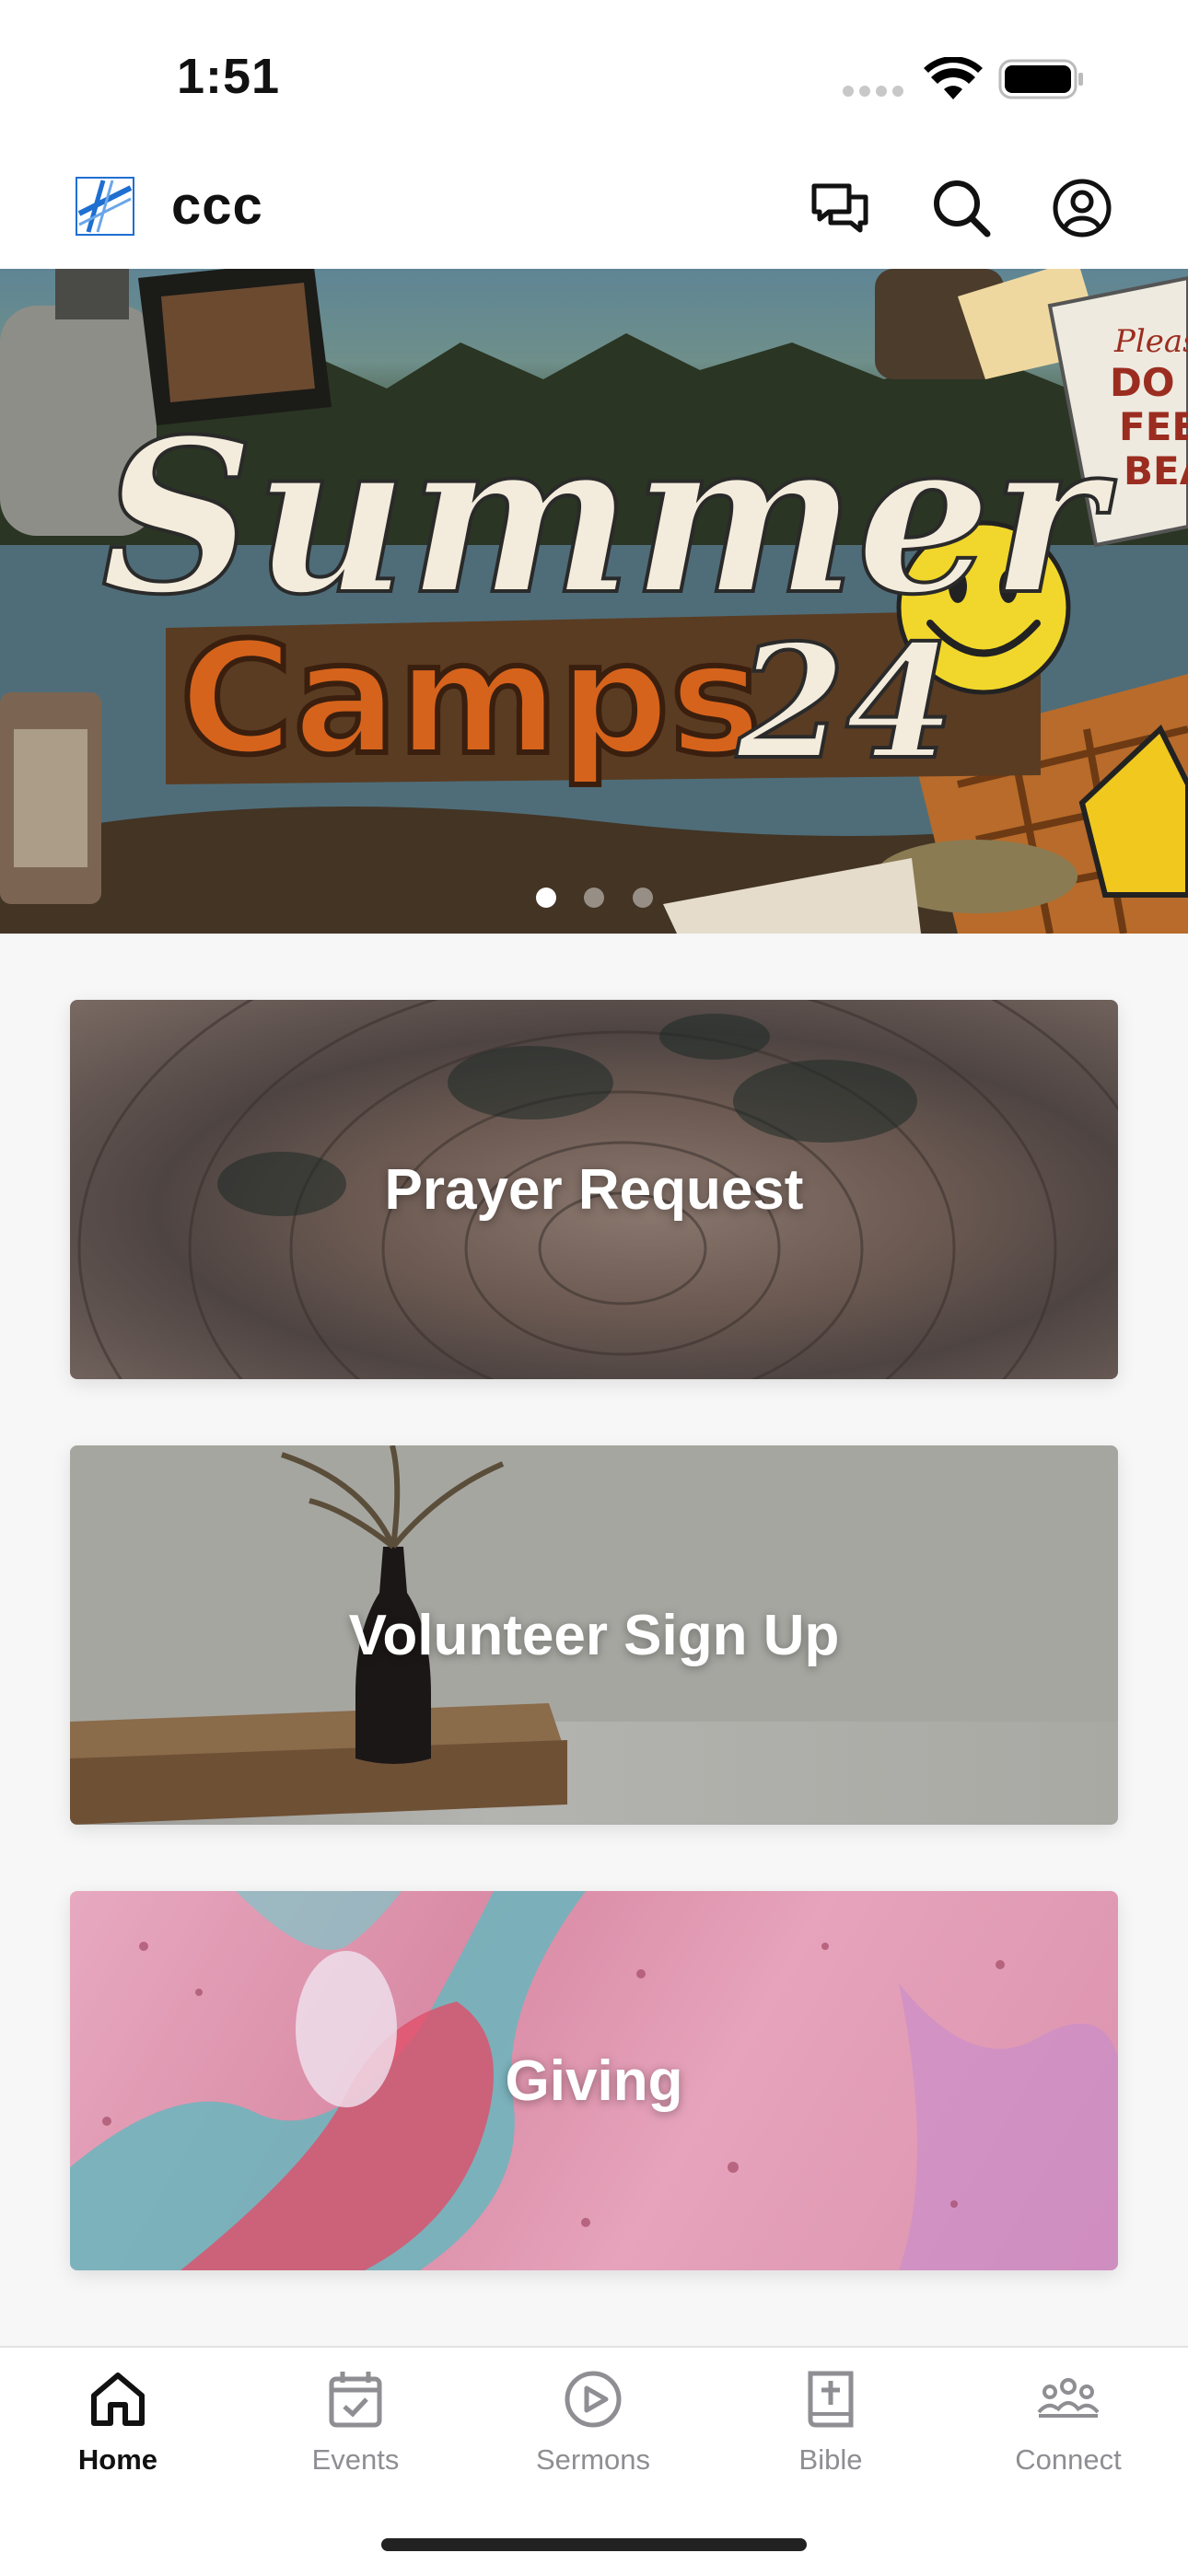  Describe the element at coordinates (831, 2432) in the screenshot. I see `tab-bible: Bible` at that location.